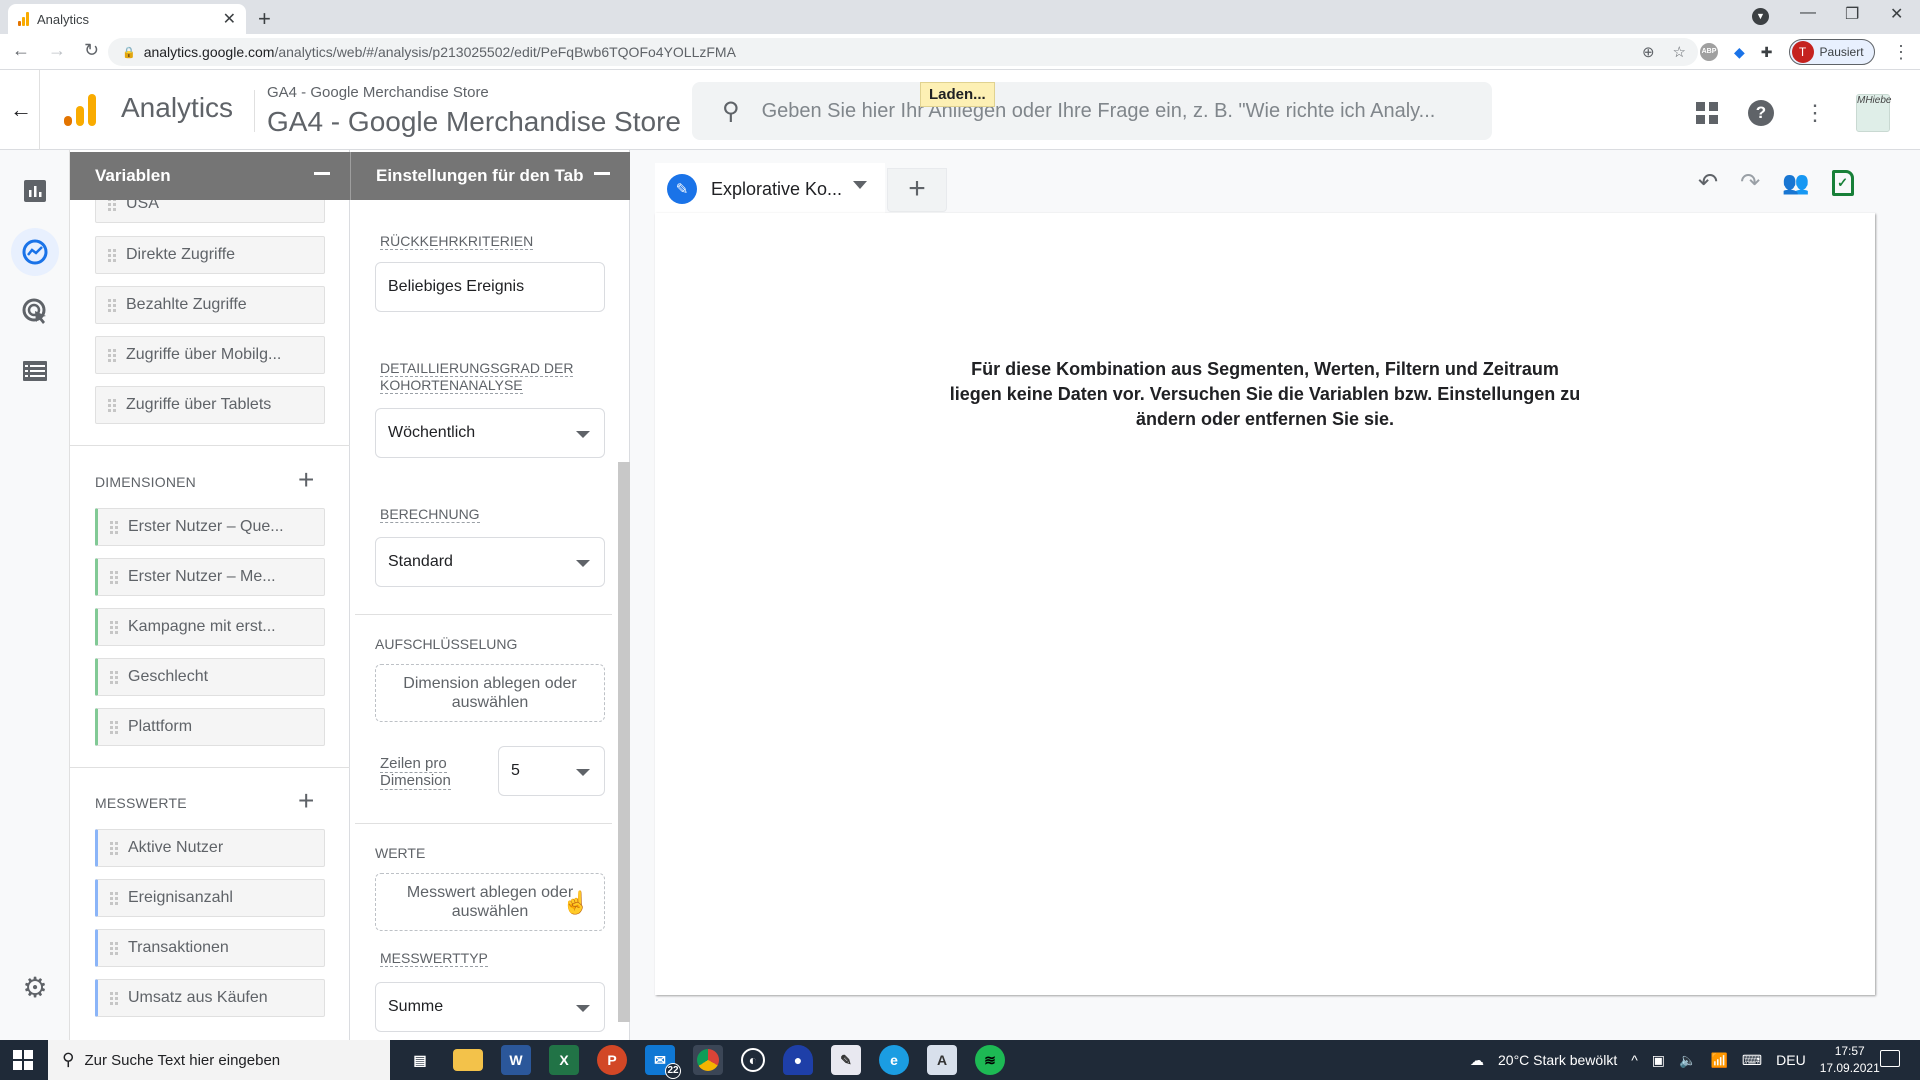 The image size is (1920, 1080). Describe the element at coordinates (1557, 1060) in the screenshot. I see `weather-text: 20°C Stark bewölkt` at that location.